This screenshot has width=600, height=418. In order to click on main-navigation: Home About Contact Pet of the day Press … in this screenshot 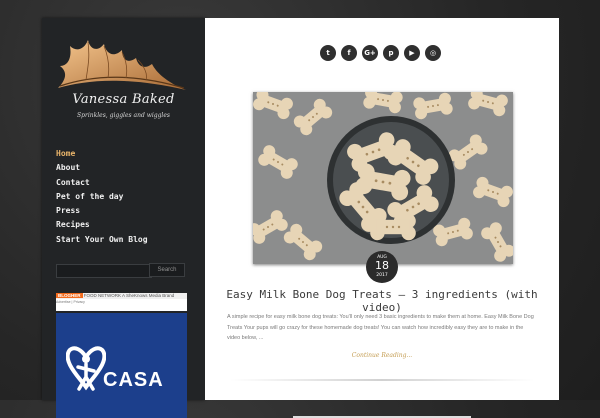, I will do `click(102, 197)`.